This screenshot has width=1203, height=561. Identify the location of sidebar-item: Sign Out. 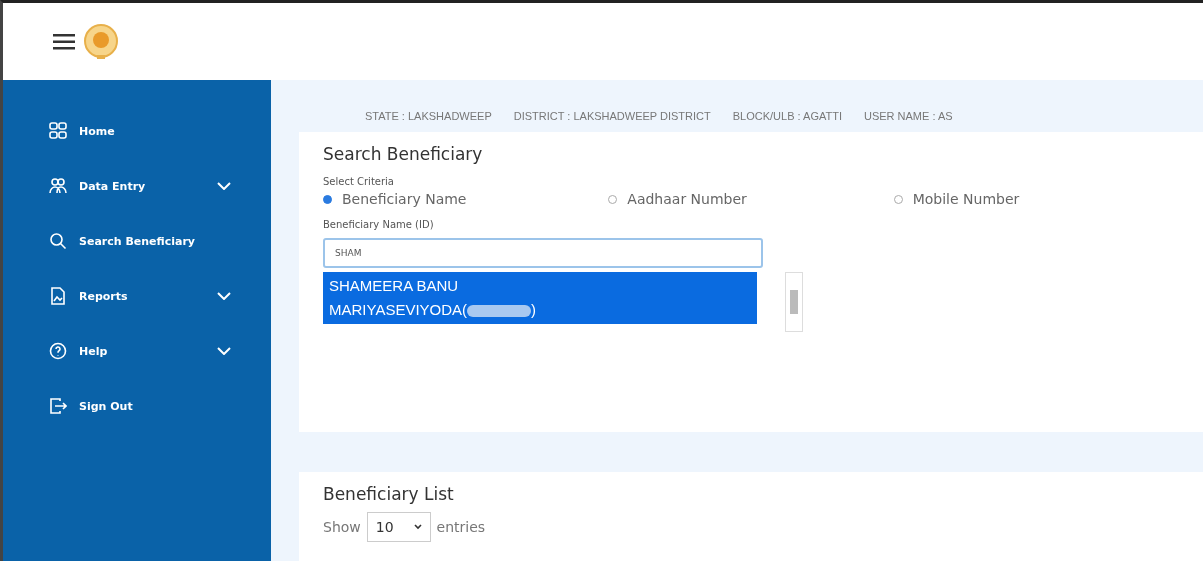
(137, 406).